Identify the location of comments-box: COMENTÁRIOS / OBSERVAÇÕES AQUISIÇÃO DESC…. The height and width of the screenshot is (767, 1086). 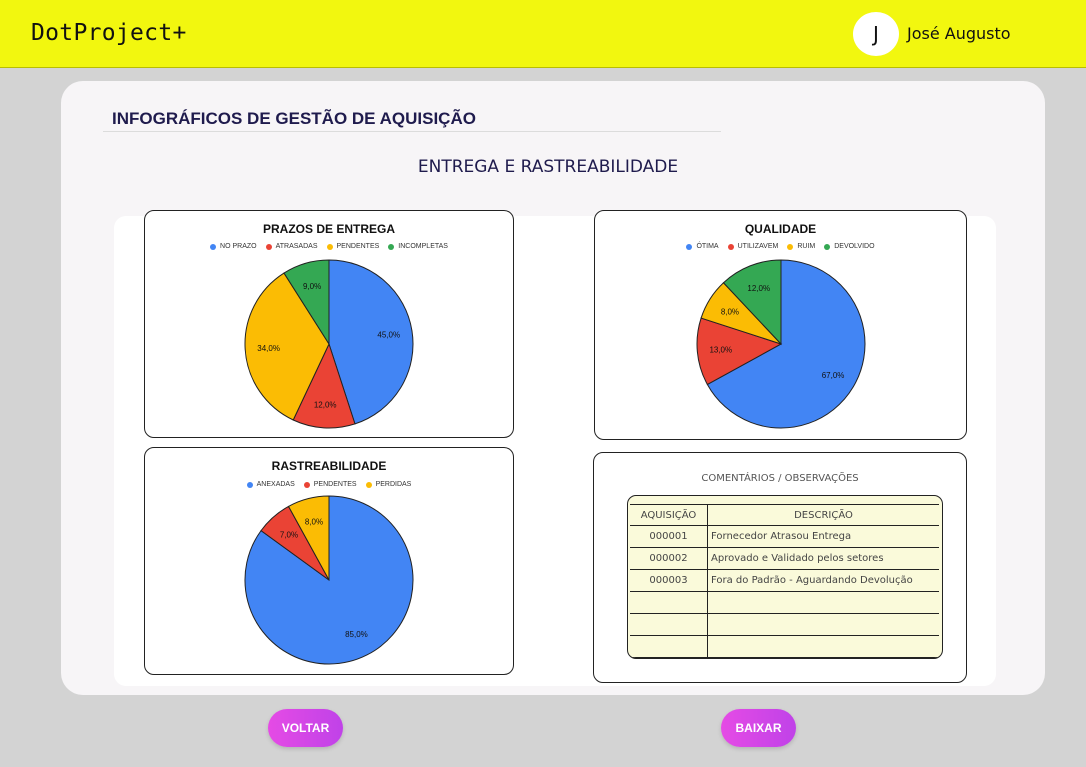
(780, 567).